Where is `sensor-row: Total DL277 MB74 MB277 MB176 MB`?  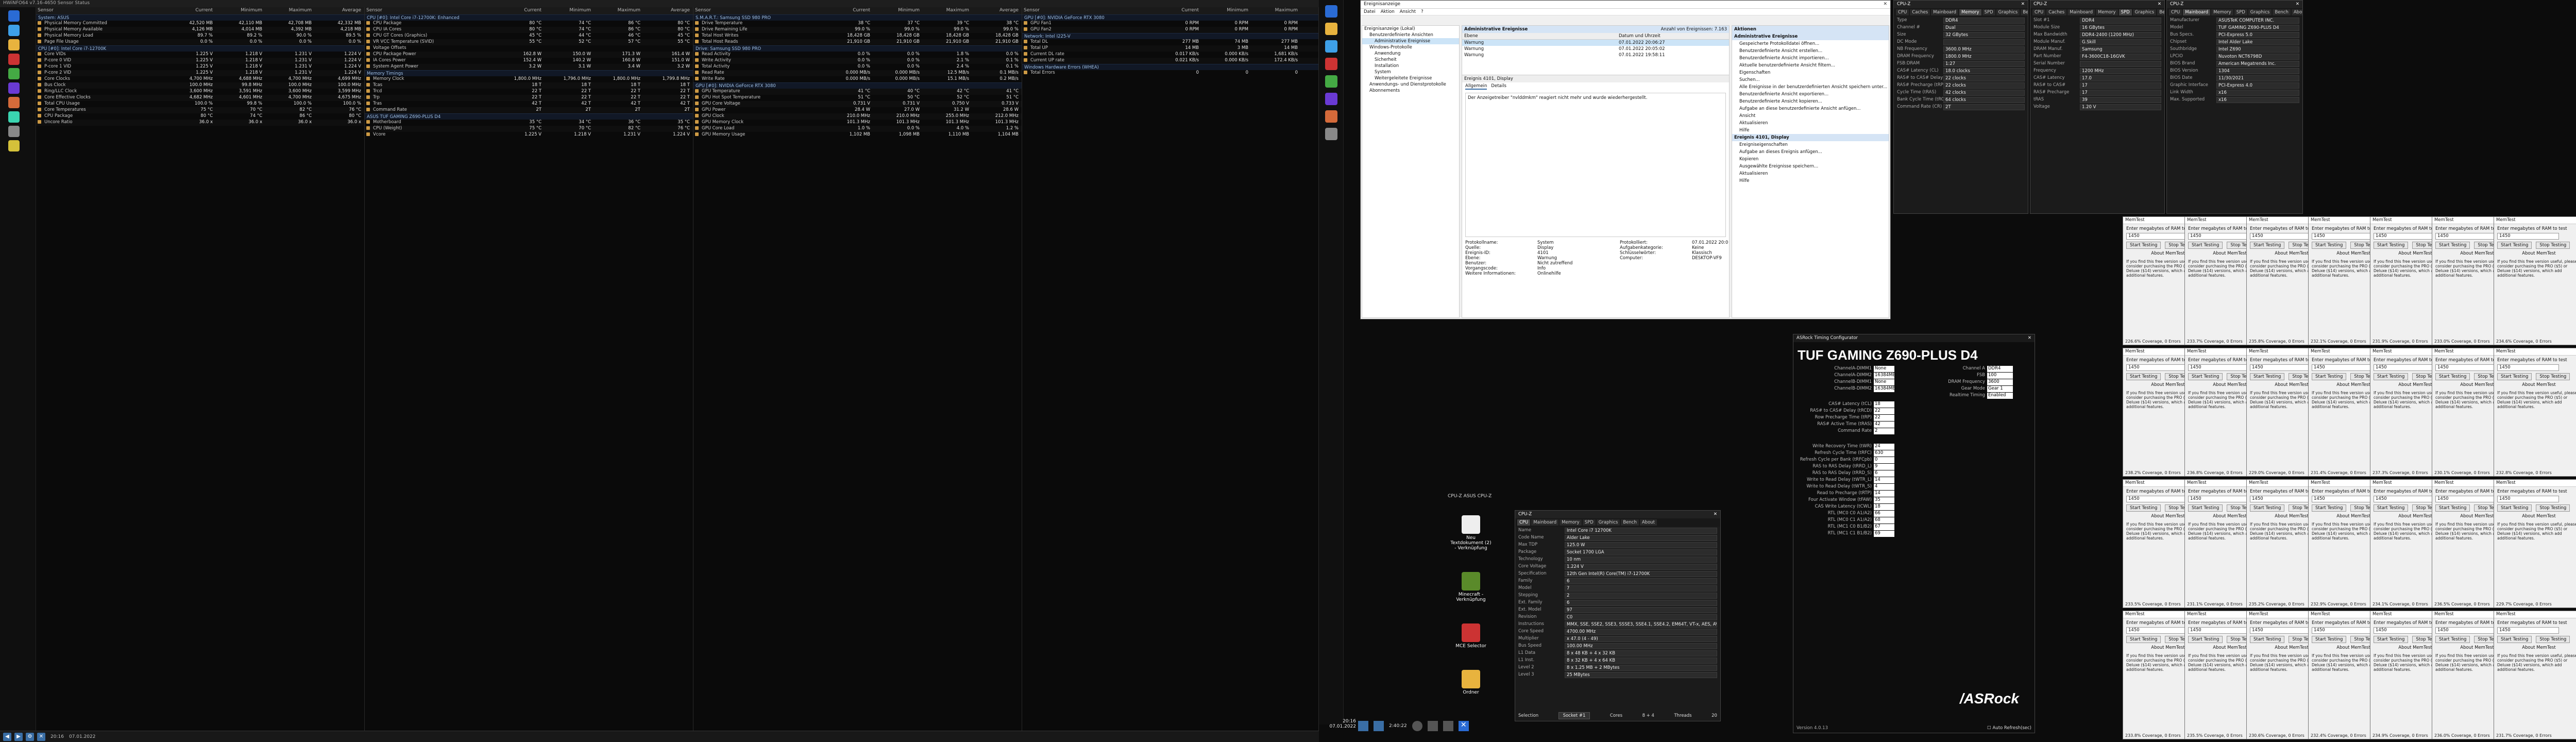 sensor-row: Total DL277 MB74 MB277 MB176 MB is located at coordinates (1170, 42).